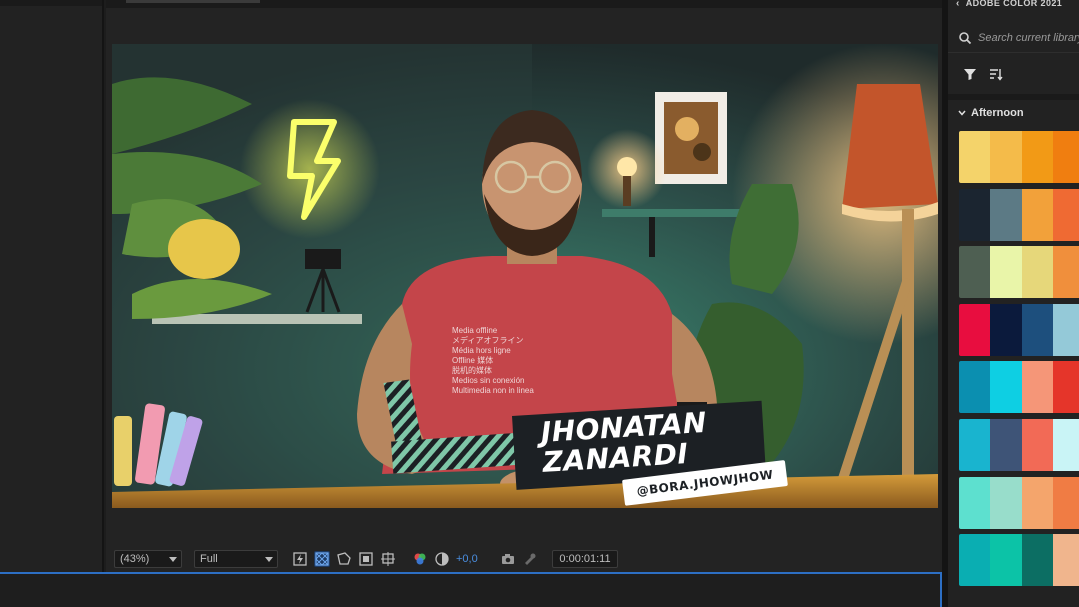 Image resolution: width=1079 pixels, height=607 pixels. What do you see at coordinates (475, 330) in the screenshot?
I see `shirt-text-line: Media offline` at bounding box center [475, 330].